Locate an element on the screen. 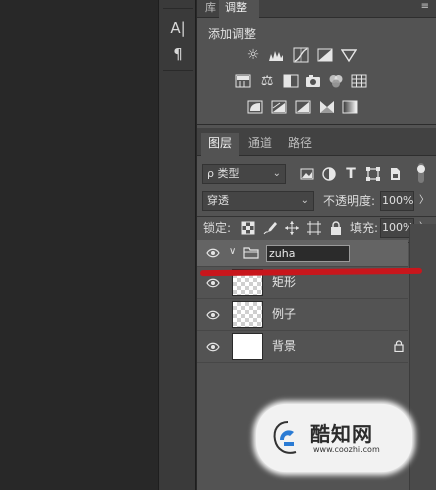 The height and width of the screenshot is (490, 436). watermark: 酷知网 www.coozhi.com is located at coordinates (334, 438).